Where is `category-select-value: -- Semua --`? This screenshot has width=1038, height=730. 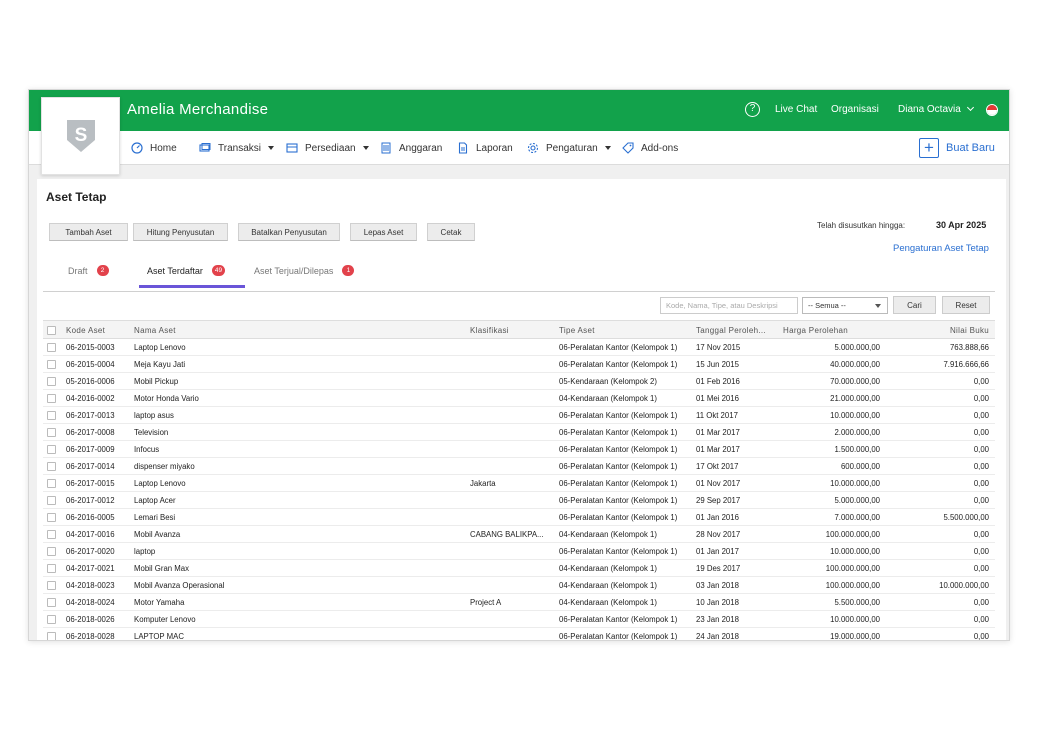 category-select-value: -- Semua -- is located at coordinates (827, 305).